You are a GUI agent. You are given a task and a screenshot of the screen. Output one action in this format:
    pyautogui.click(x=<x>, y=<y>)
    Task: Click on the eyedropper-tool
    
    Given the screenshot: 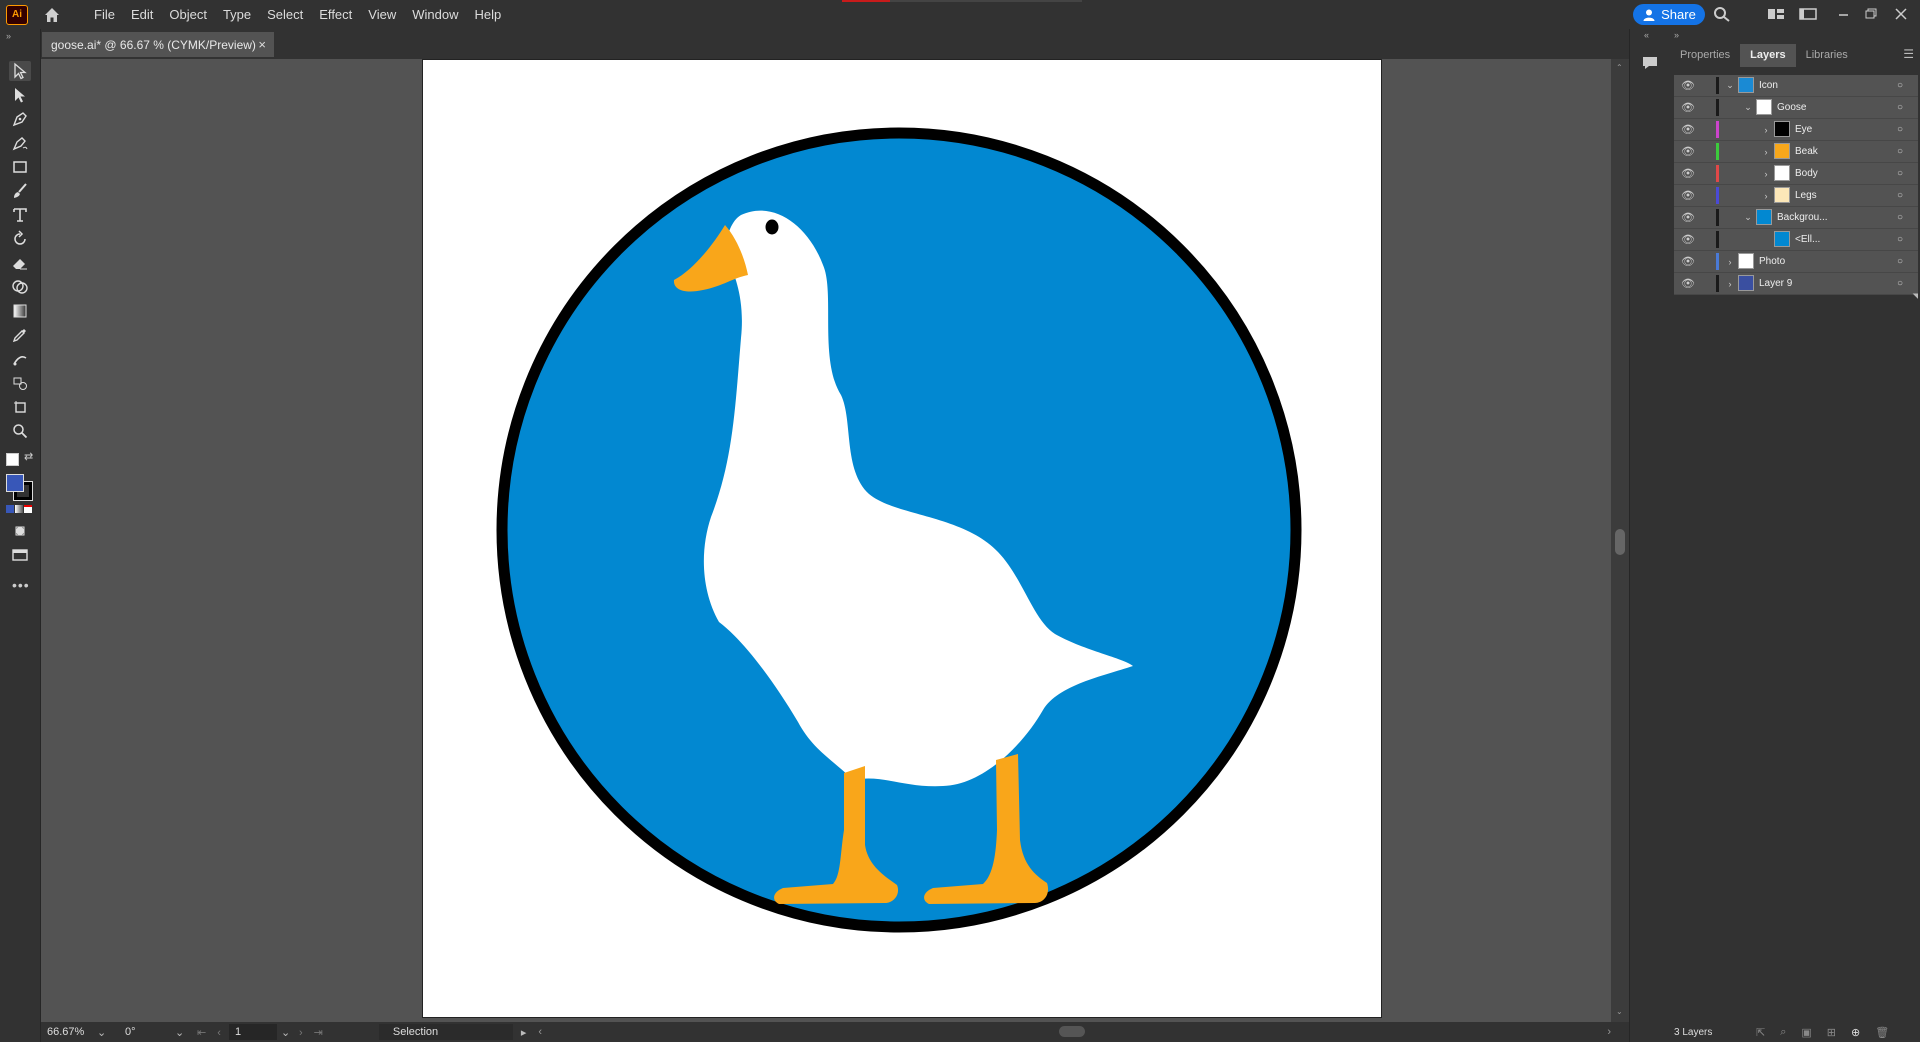 What is the action you would take?
    pyautogui.click(x=20, y=335)
    